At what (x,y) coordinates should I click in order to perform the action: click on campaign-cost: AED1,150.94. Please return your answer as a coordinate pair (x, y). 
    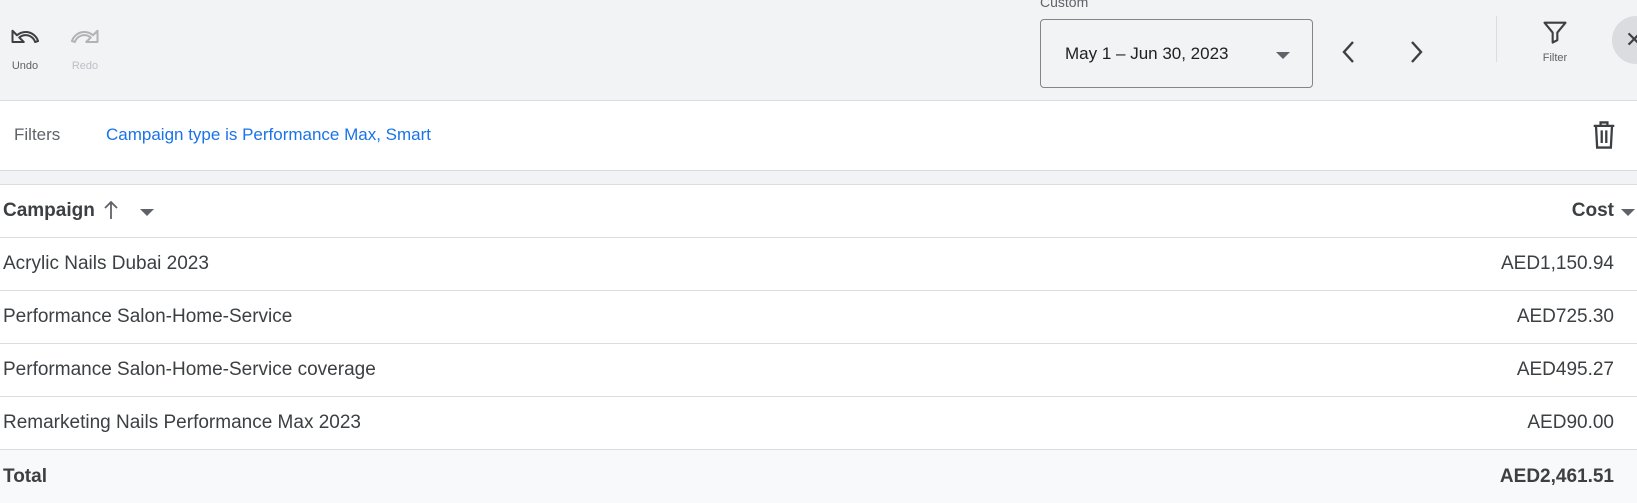
    Looking at the image, I should click on (1557, 263).